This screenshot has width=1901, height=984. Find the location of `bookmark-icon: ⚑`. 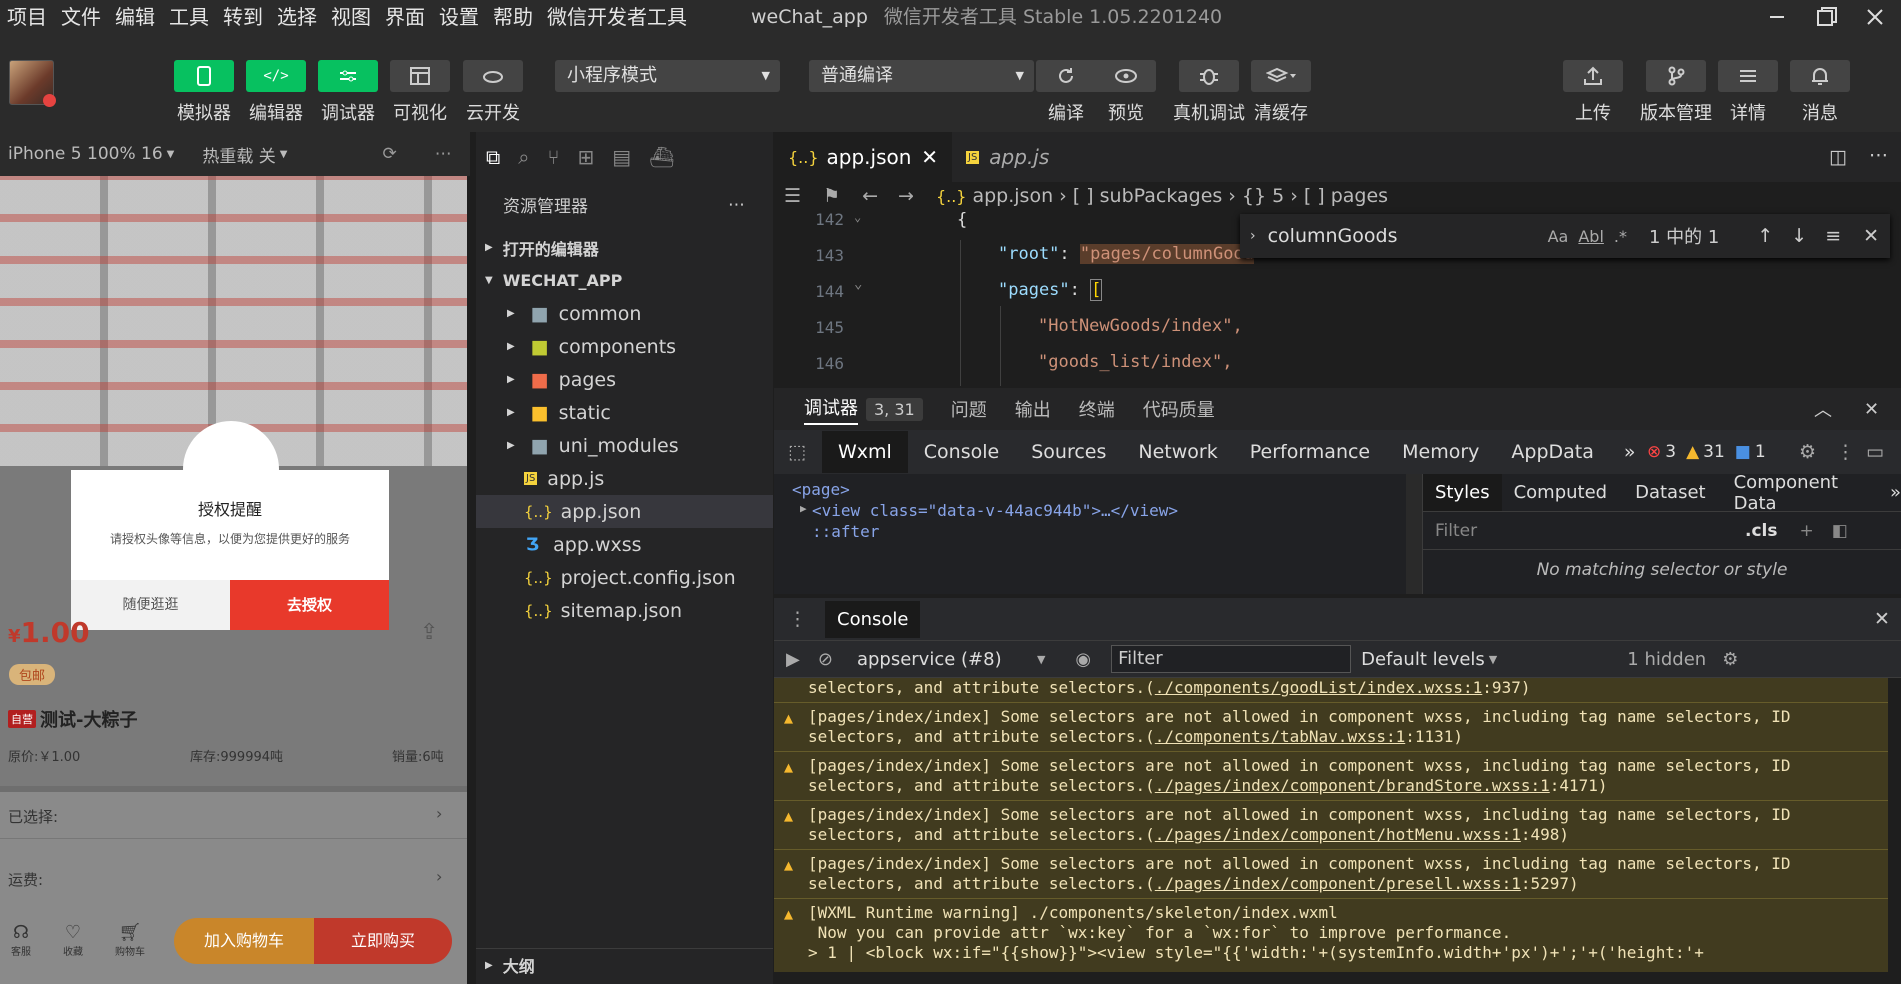

bookmark-icon: ⚑ is located at coordinates (831, 196).